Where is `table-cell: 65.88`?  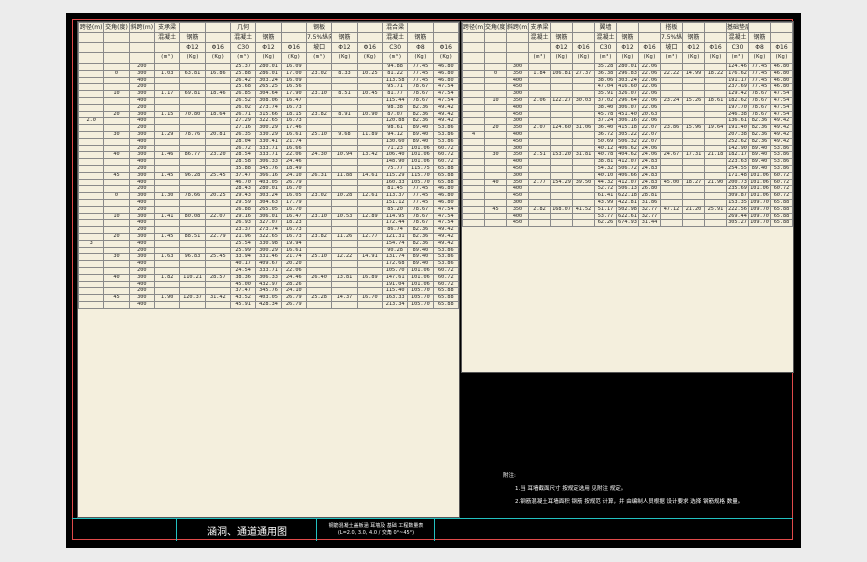 table-cell: 65.88 is located at coordinates (445, 168).